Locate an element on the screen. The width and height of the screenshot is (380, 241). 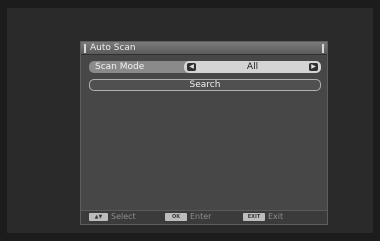
footer-hints: ▲▼ Select OK Enter EXIT Exit is located at coordinates (204, 217).